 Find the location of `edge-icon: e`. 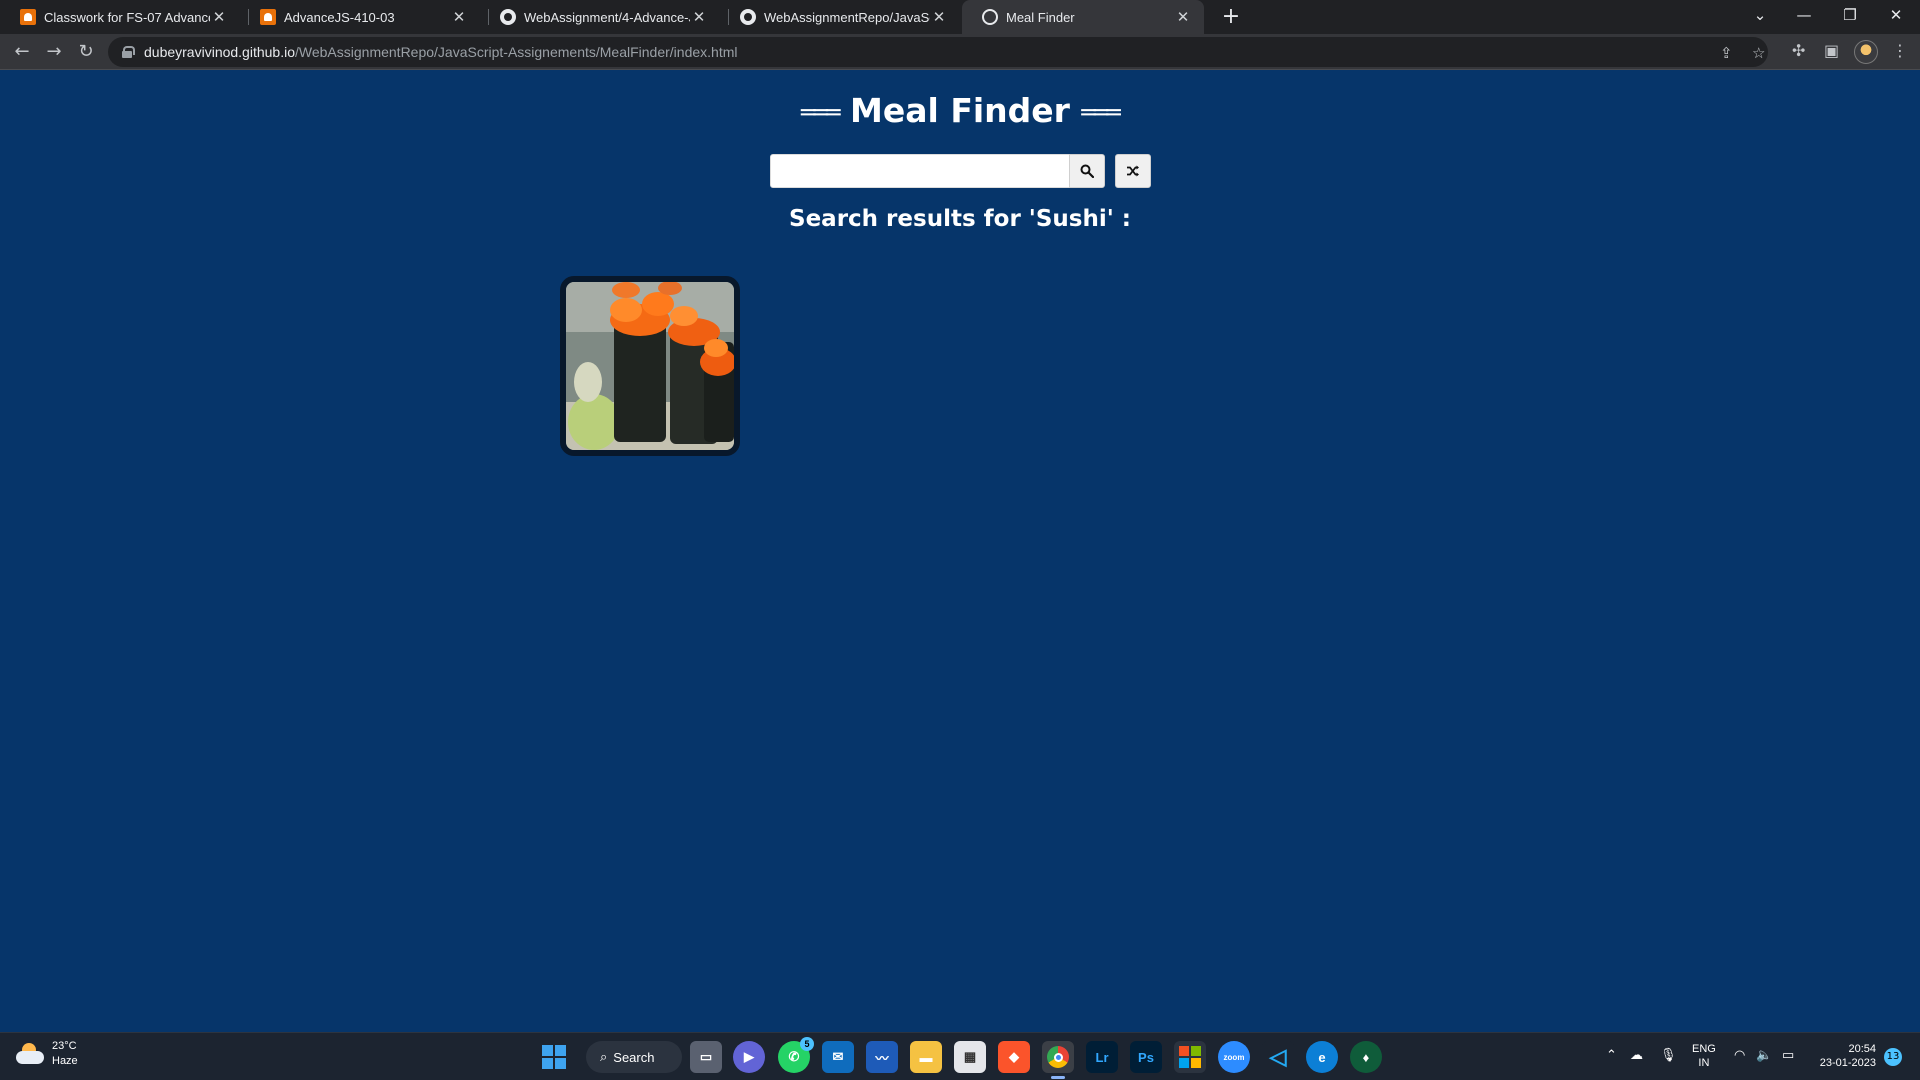

edge-icon: e is located at coordinates (1322, 1057).